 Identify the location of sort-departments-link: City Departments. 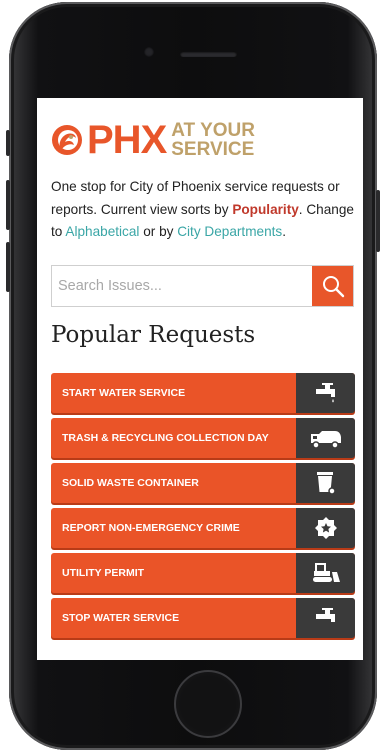
(229, 231).